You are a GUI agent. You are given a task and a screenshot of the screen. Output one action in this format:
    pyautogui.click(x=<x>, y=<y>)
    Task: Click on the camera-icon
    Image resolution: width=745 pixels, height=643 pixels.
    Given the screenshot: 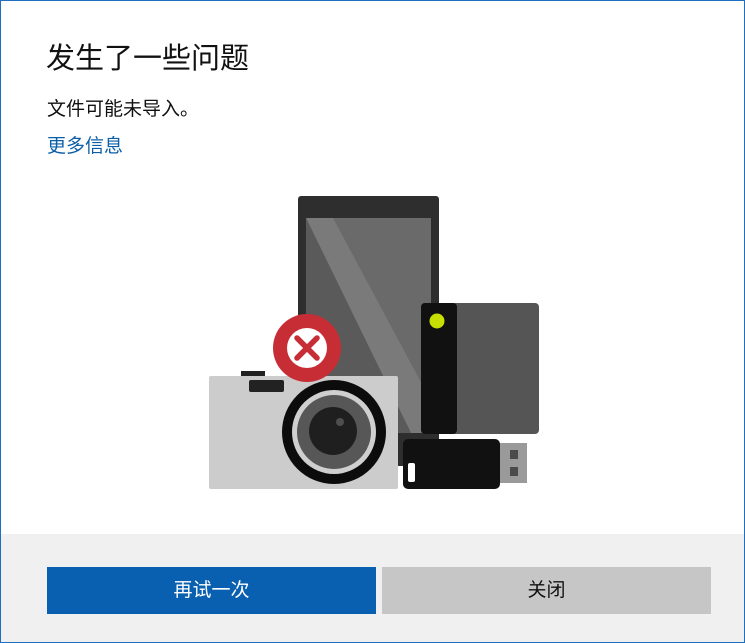 What is the action you would take?
    pyautogui.click(x=303, y=430)
    